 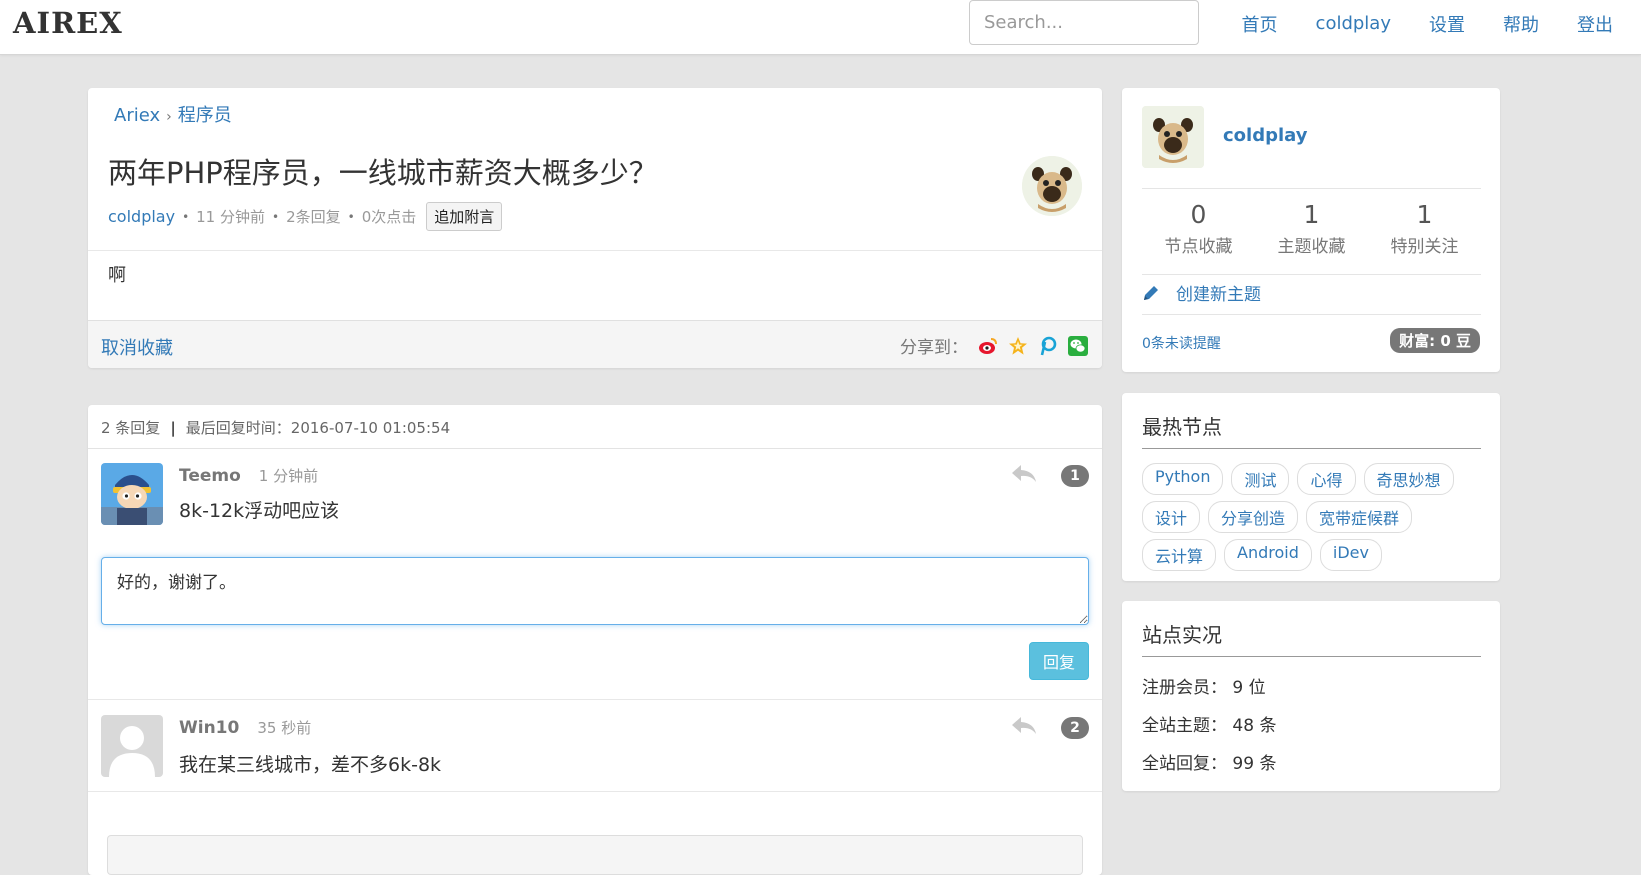 What do you see at coordinates (1408, 479) in the screenshot?
I see `node-tag: 奇思妙想` at bounding box center [1408, 479].